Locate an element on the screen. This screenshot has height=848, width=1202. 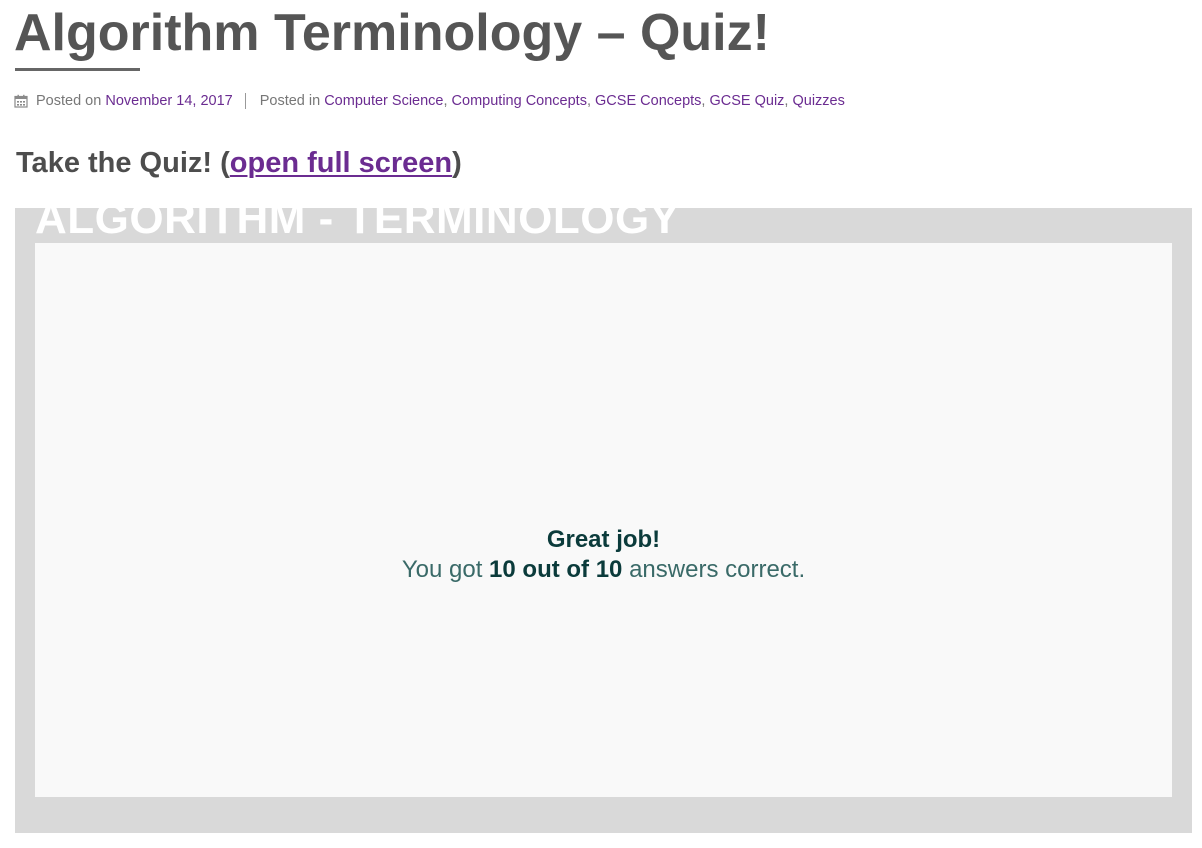
post-date-link: November 14, 2017 is located at coordinates (168, 101).